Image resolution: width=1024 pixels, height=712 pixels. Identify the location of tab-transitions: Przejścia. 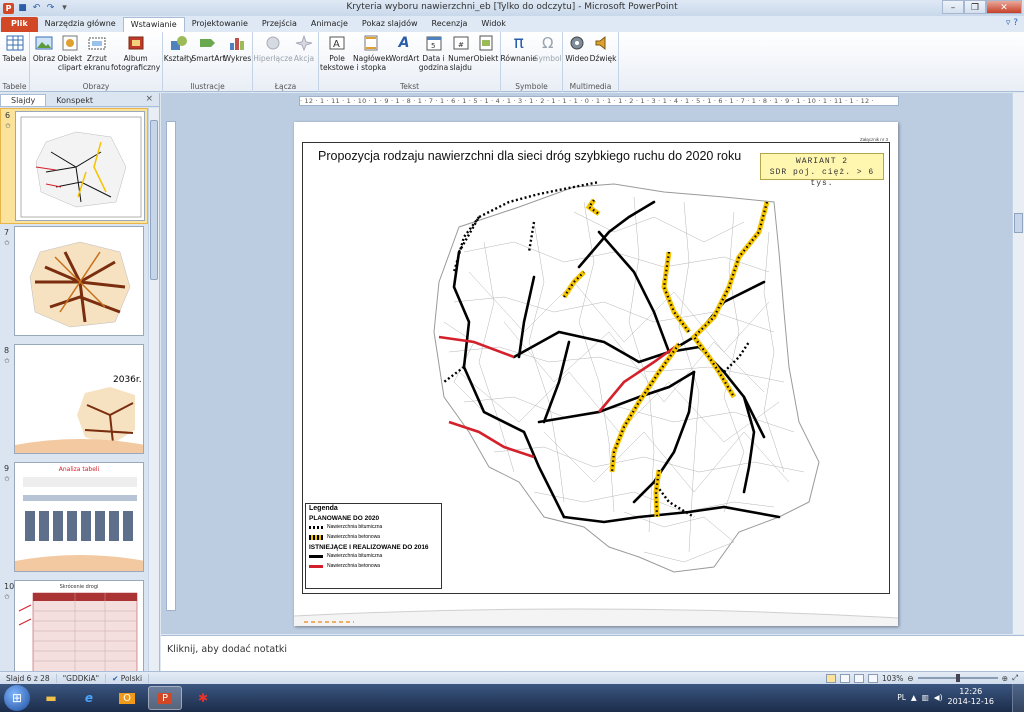
(279, 24).